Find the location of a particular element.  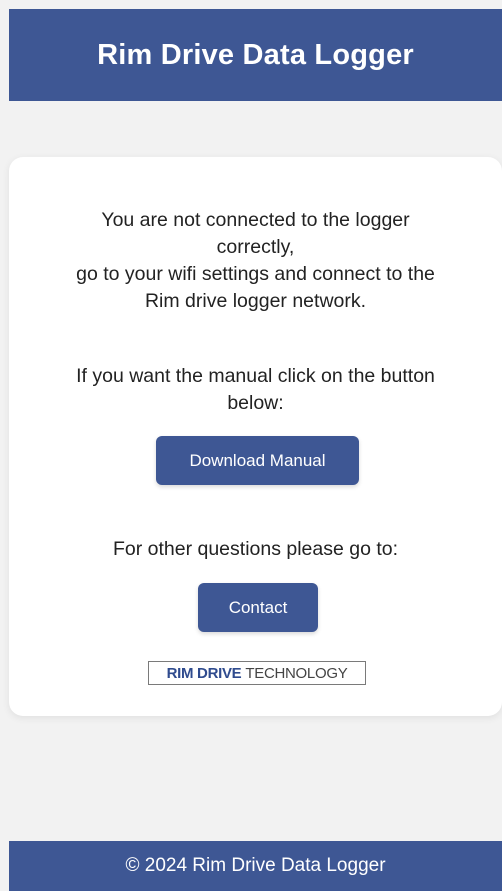

message-line: Rim drive logger network. is located at coordinates (255, 301).